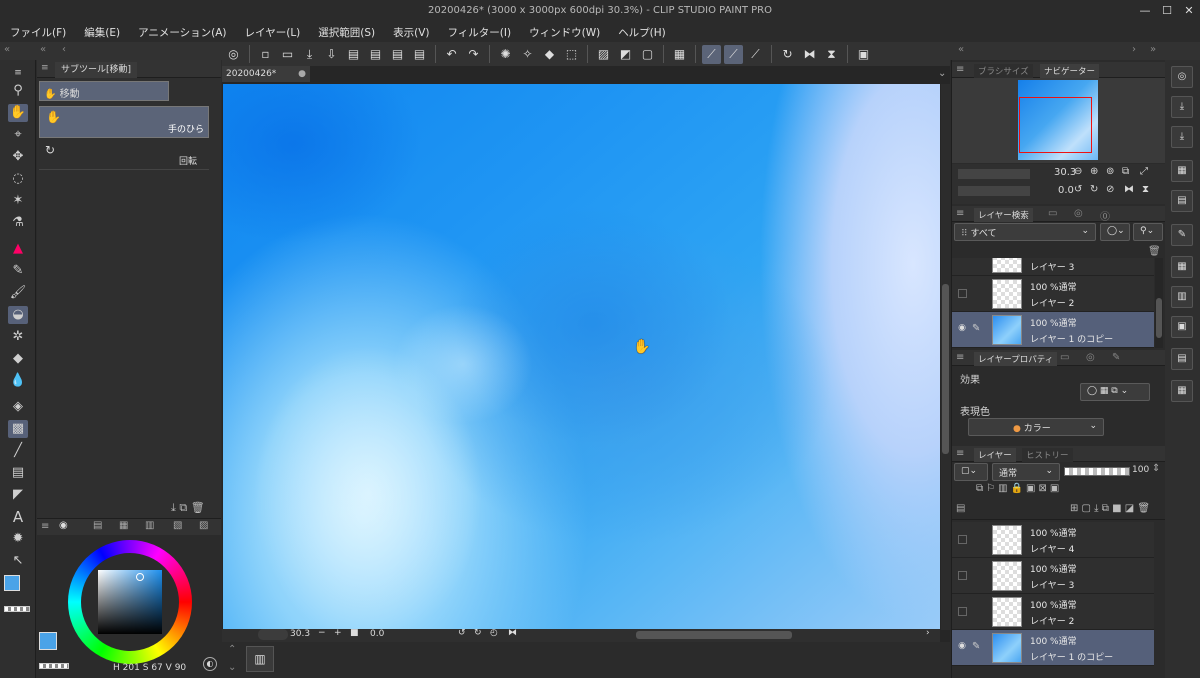 The width and height of the screenshot is (1200, 678). What do you see at coordinates (928, 633) in the screenshot?
I see `scroll-right-icon: ›` at bounding box center [928, 633].